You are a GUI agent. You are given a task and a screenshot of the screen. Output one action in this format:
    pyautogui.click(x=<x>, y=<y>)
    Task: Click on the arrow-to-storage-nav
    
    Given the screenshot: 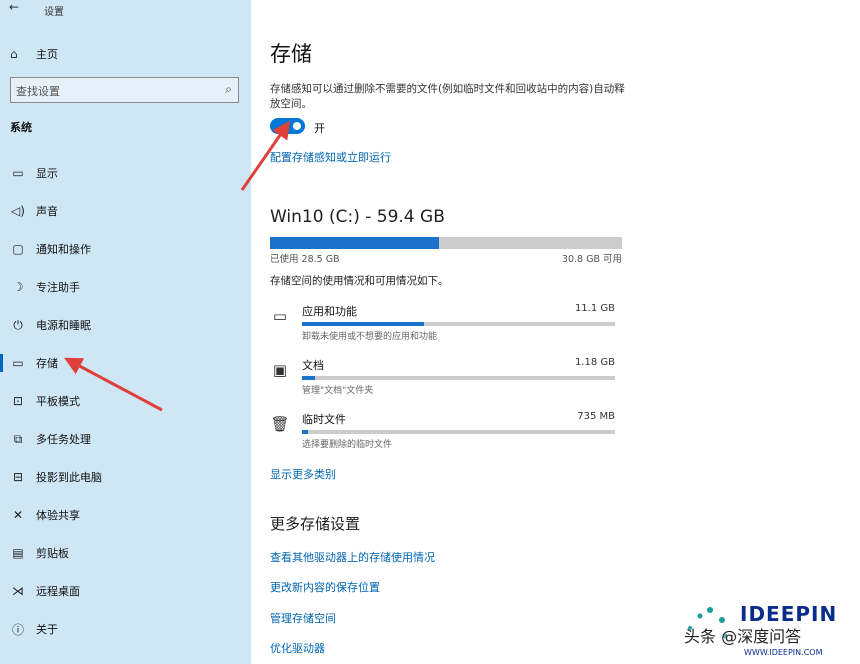 What is the action you would take?
    pyautogui.click(x=113, y=384)
    